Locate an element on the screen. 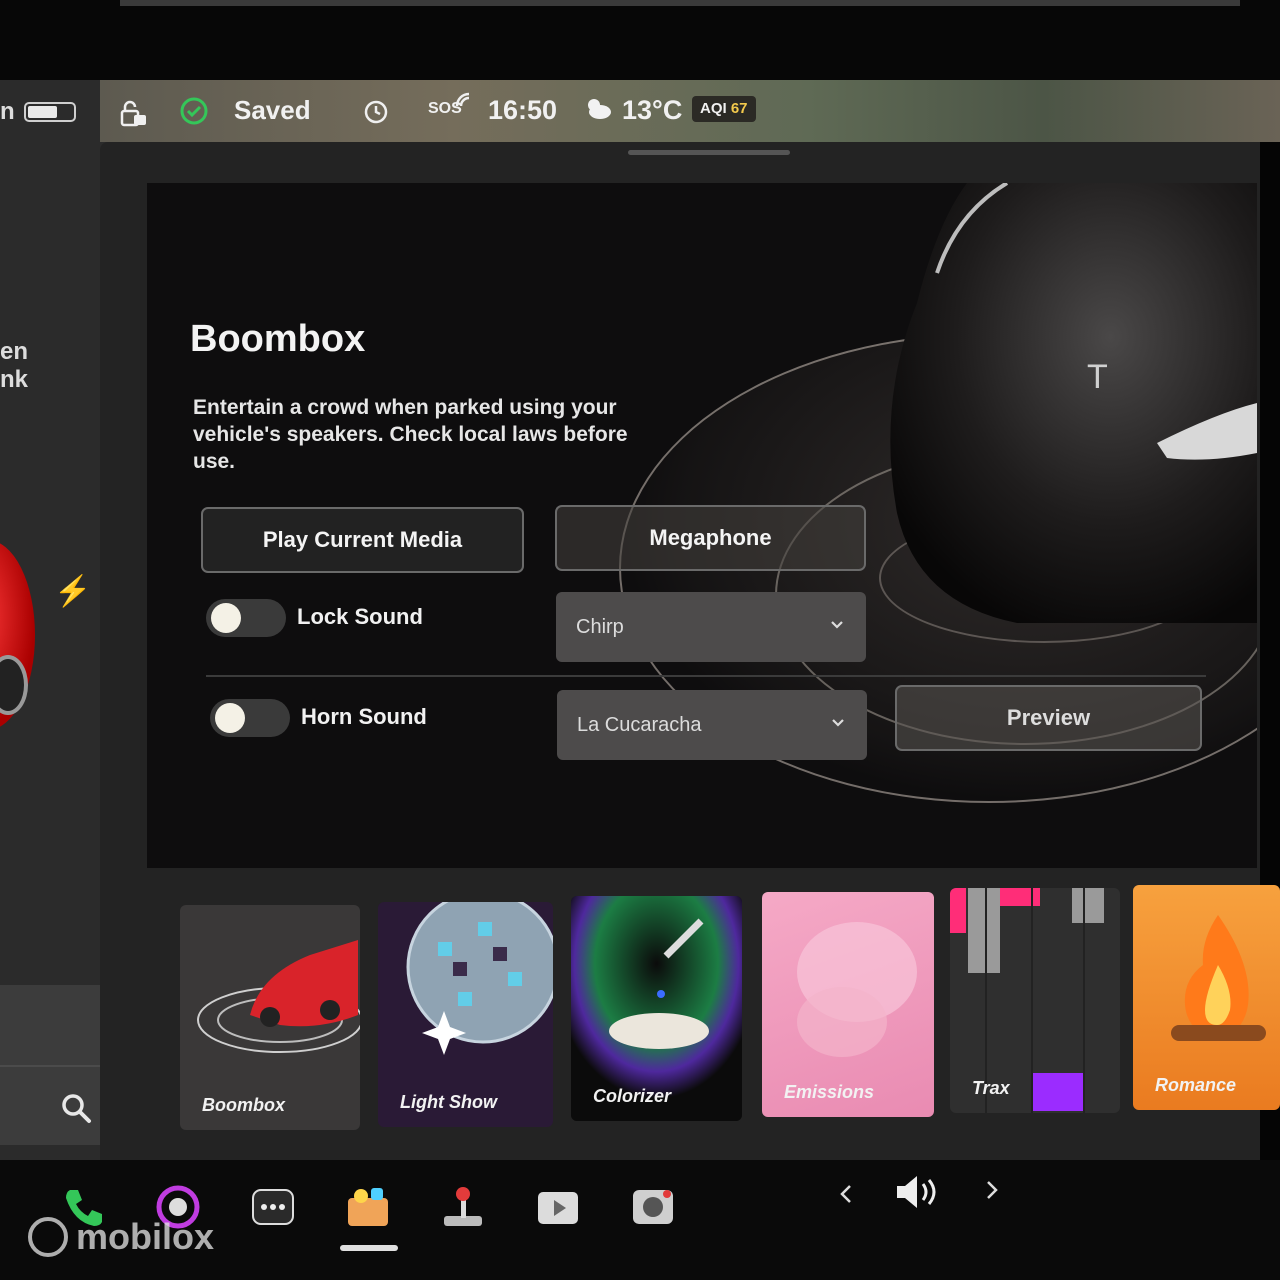  trunk-label-line-2: nk is located at coordinates (14, 379).